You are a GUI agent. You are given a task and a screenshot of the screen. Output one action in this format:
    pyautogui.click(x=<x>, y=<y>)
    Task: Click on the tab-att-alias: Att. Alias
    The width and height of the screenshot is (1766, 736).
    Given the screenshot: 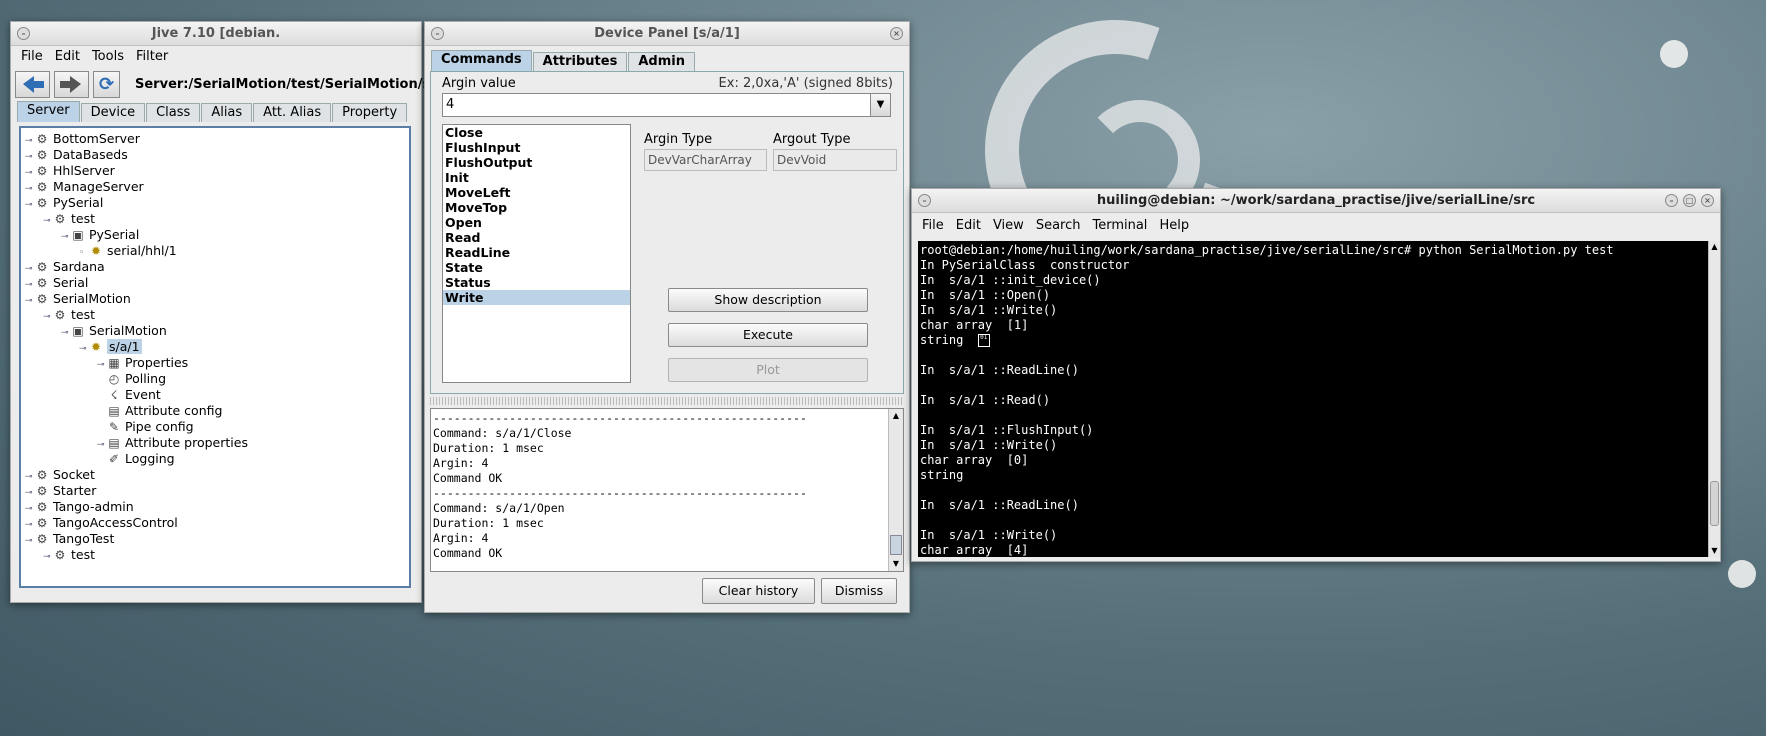 What is the action you would take?
    pyautogui.click(x=292, y=112)
    